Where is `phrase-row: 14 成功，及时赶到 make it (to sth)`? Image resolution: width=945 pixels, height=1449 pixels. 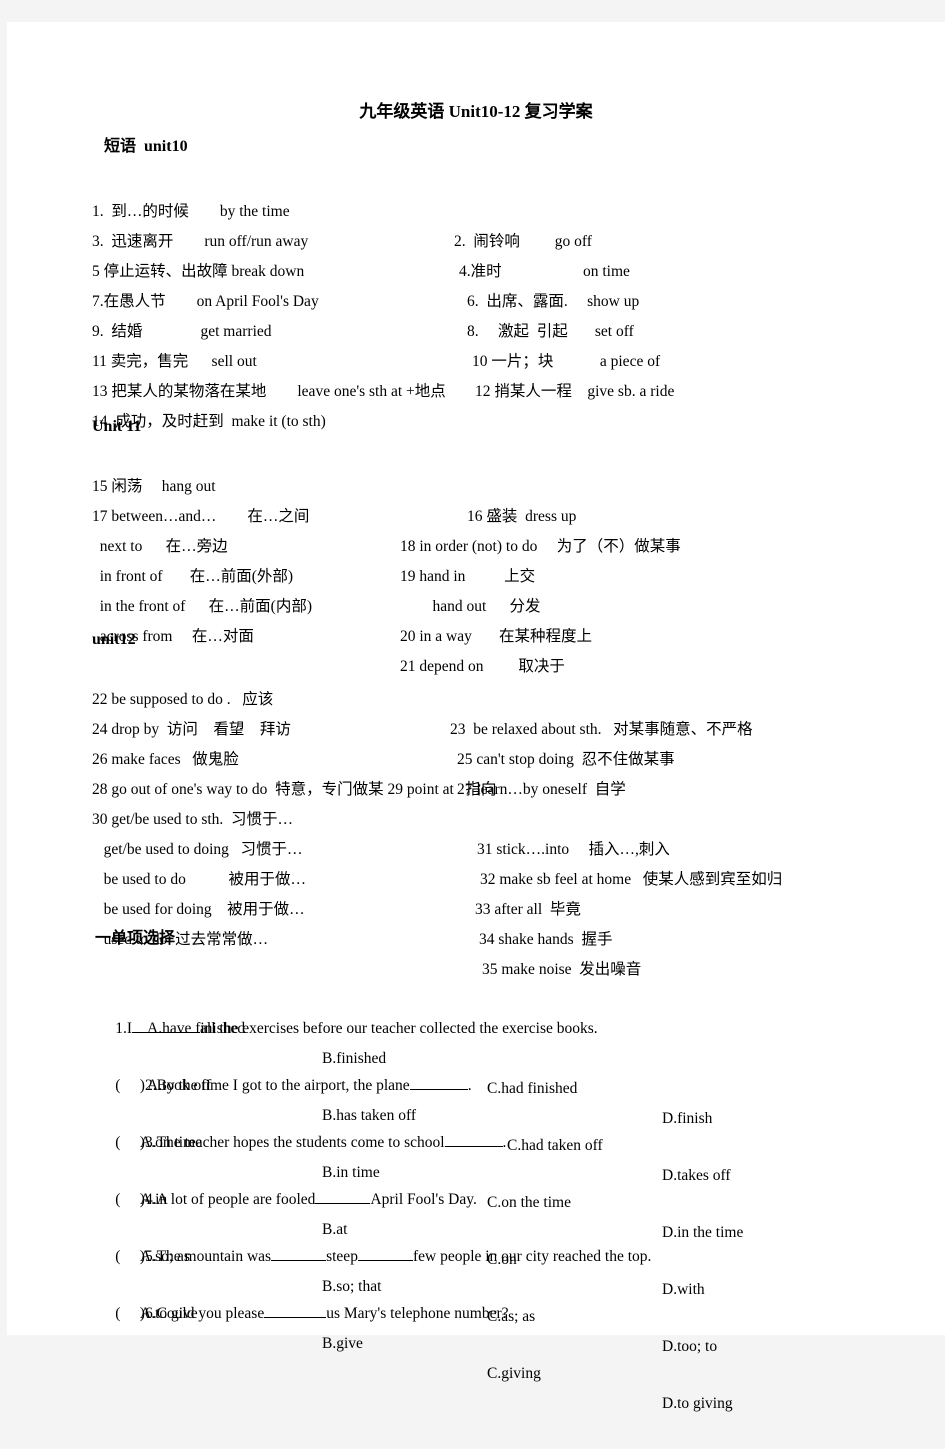
phrase-row: 14 成功，及时赶到 make it (to sth) is located at coordinates (476, 403).